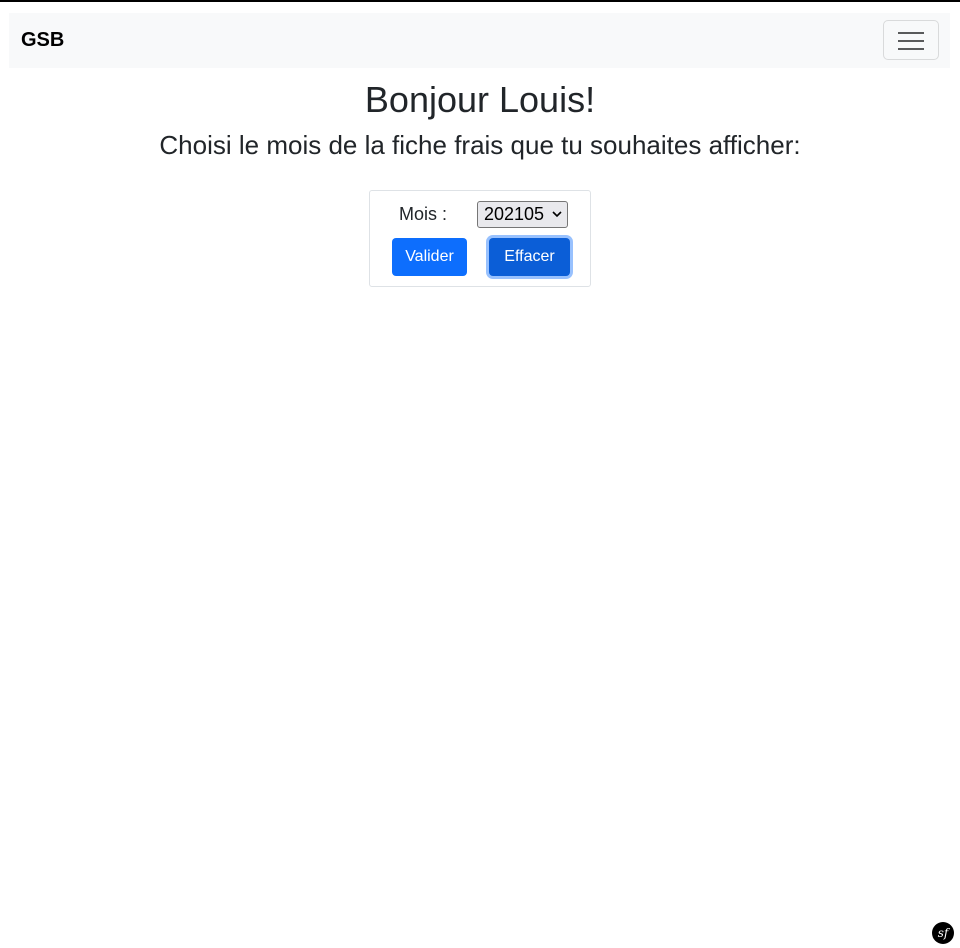  I want to click on navbar-brand: GSB, so click(42, 40).